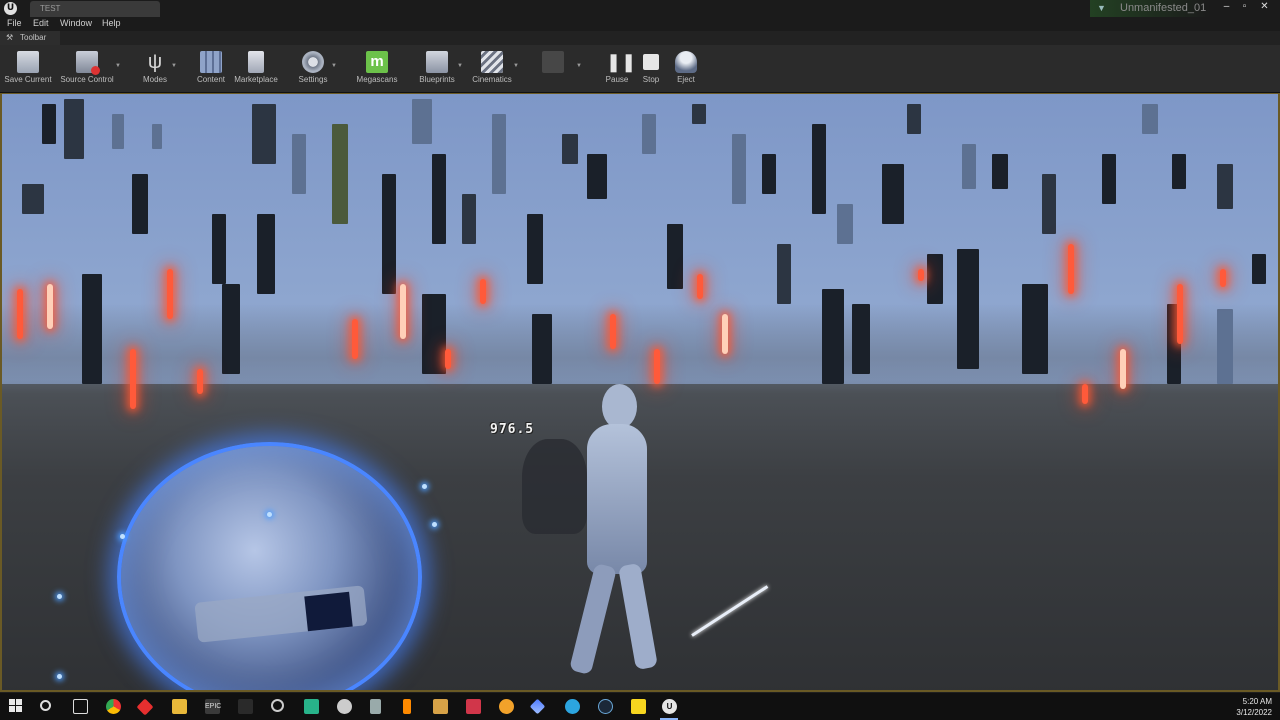 Image resolution: width=1280 pixels, height=720 pixels. What do you see at coordinates (407, 706) in the screenshot?
I see `app-orange-icon` at bounding box center [407, 706].